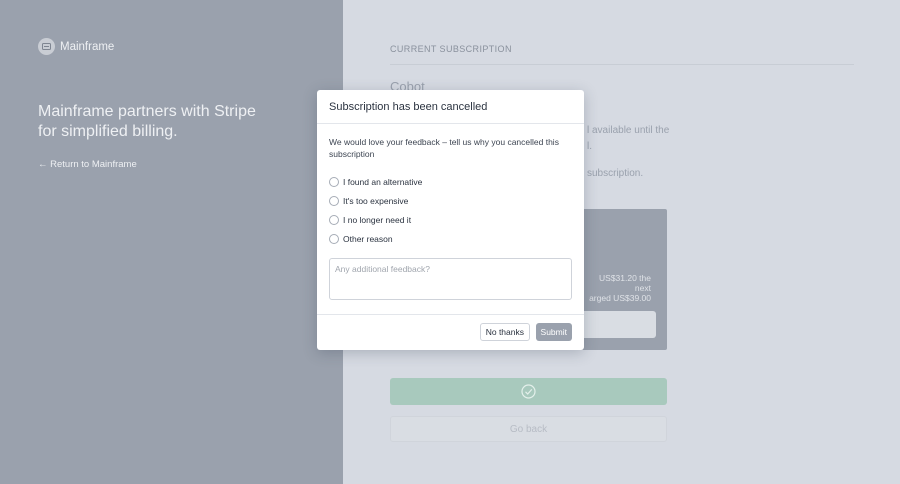 The height and width of the screenshot is (484, 900). What do you see at coordinates (589, 146) in the screenshot?
I see `notice-text-end: l.` at bounding box center [589, 146].